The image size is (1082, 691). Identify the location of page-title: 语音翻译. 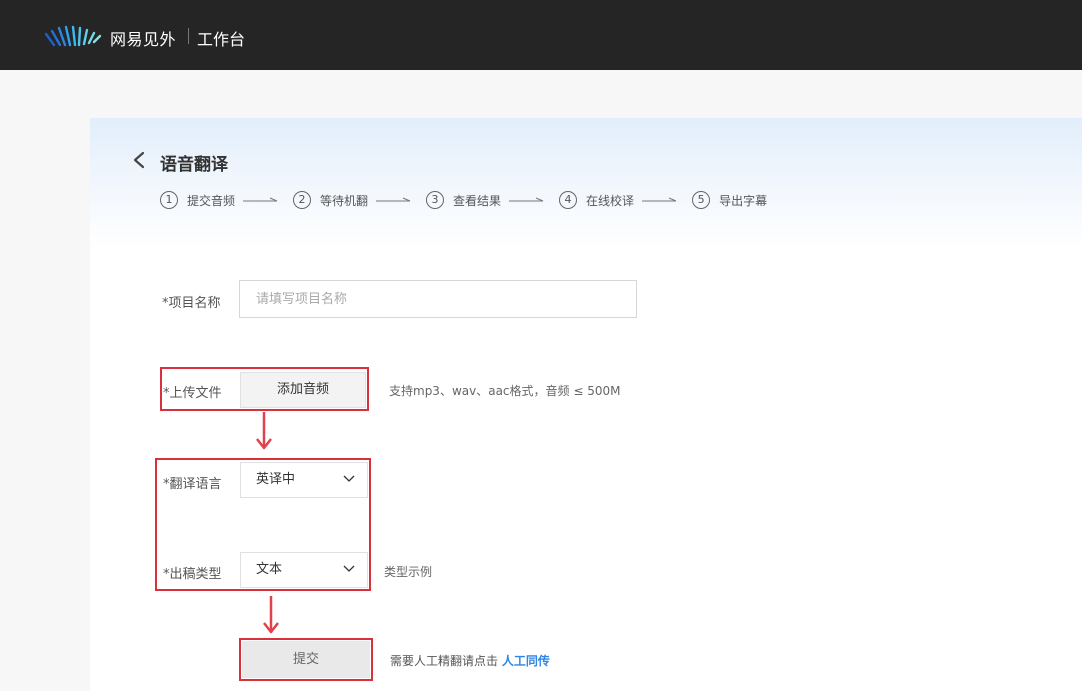
(194, 165).